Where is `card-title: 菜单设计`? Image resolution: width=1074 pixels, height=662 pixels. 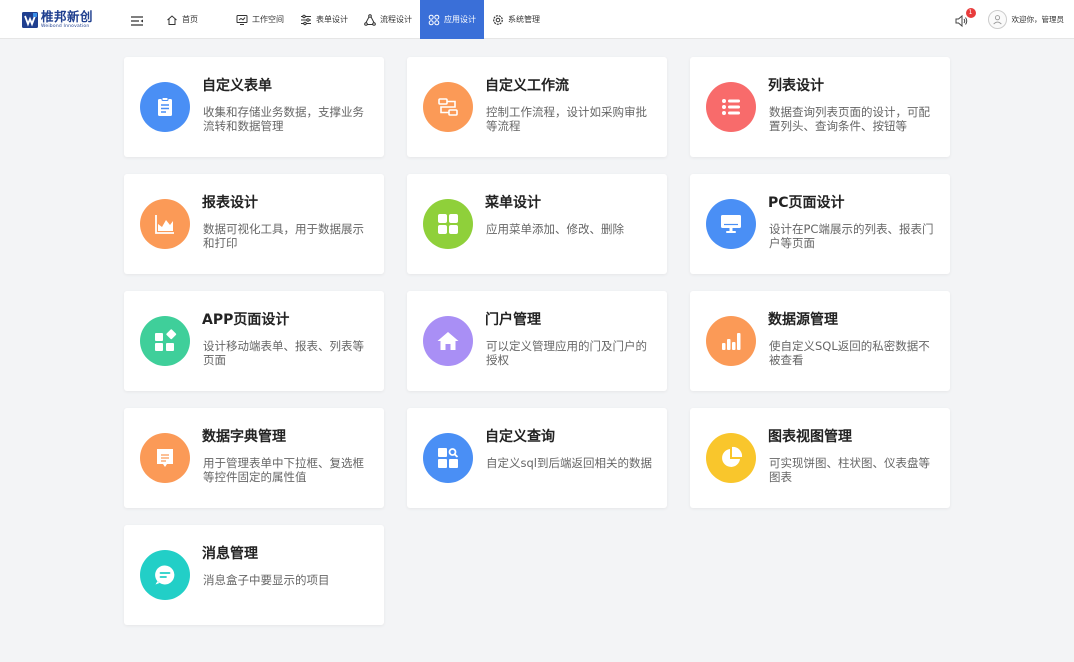
card-title: 菜单设计 is located at coordinates (513, 203).